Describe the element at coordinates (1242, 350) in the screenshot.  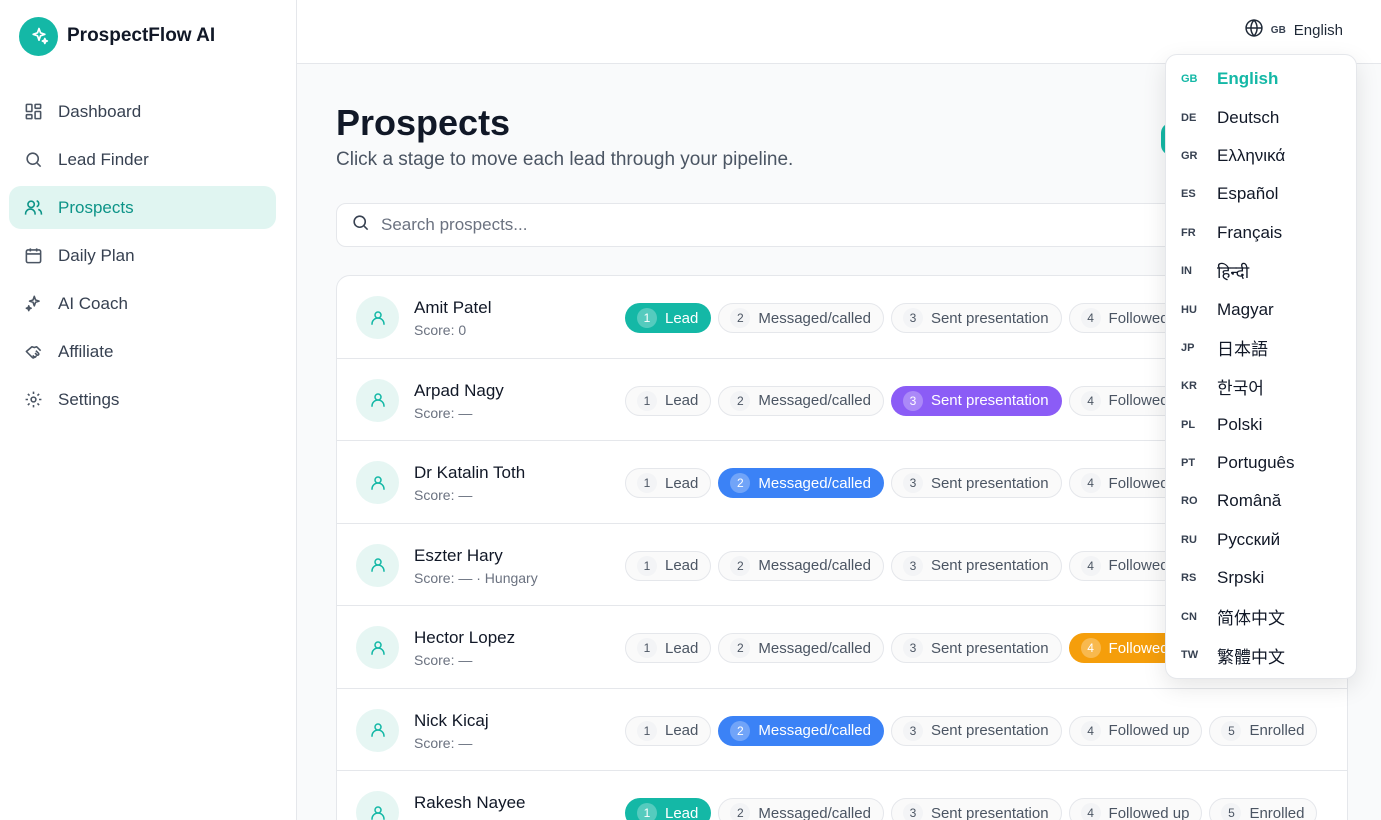
I see `language-name: 日本語` at that location.